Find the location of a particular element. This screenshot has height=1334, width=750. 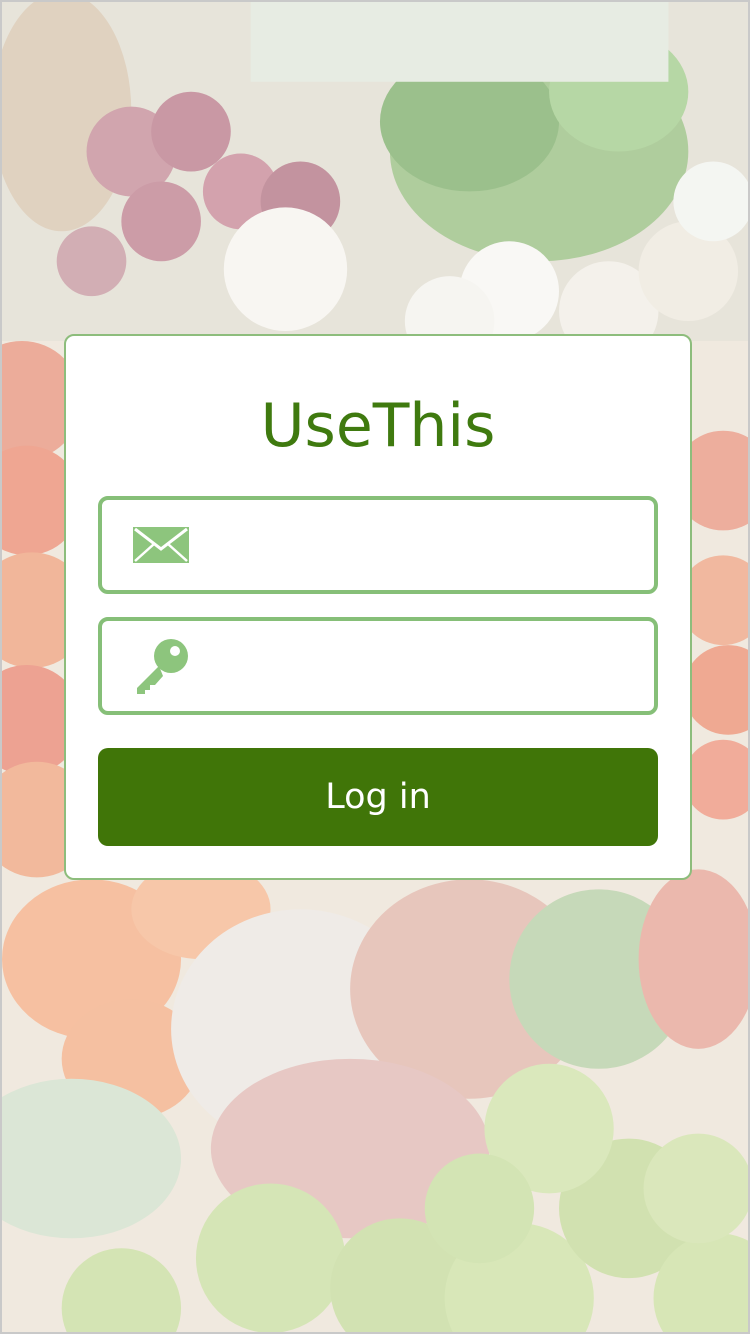

envelope-icon is located at coordinates (161, 545).